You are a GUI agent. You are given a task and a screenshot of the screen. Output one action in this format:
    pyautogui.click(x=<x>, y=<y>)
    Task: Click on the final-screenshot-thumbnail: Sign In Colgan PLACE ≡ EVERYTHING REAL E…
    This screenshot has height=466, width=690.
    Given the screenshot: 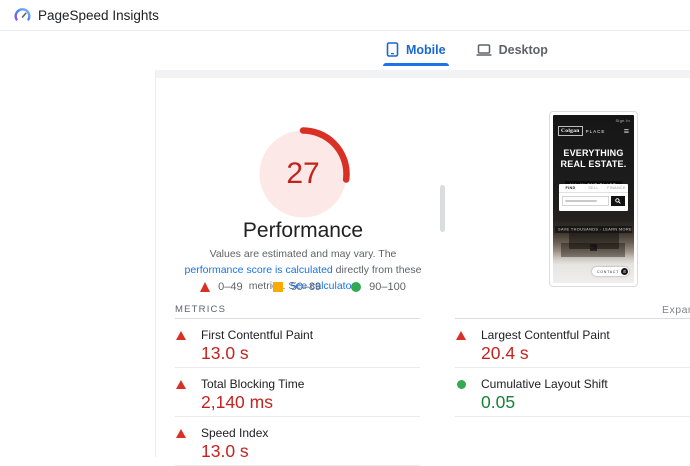 What is the action you would take?
    pyautogui.click(x=593, y=199)
    